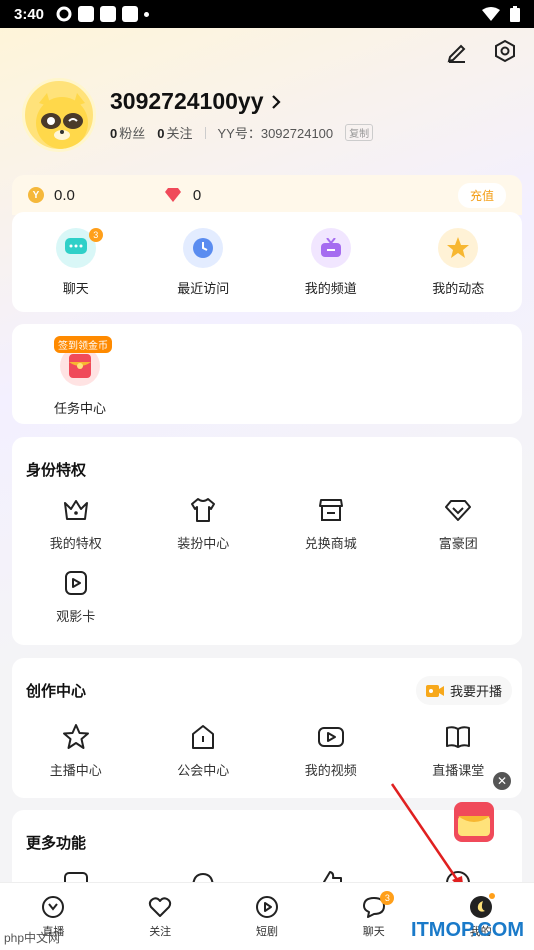 This screenshot has width=534, height=950. I want to click on fans-stat: 0 粉丝, so click(127, 132).